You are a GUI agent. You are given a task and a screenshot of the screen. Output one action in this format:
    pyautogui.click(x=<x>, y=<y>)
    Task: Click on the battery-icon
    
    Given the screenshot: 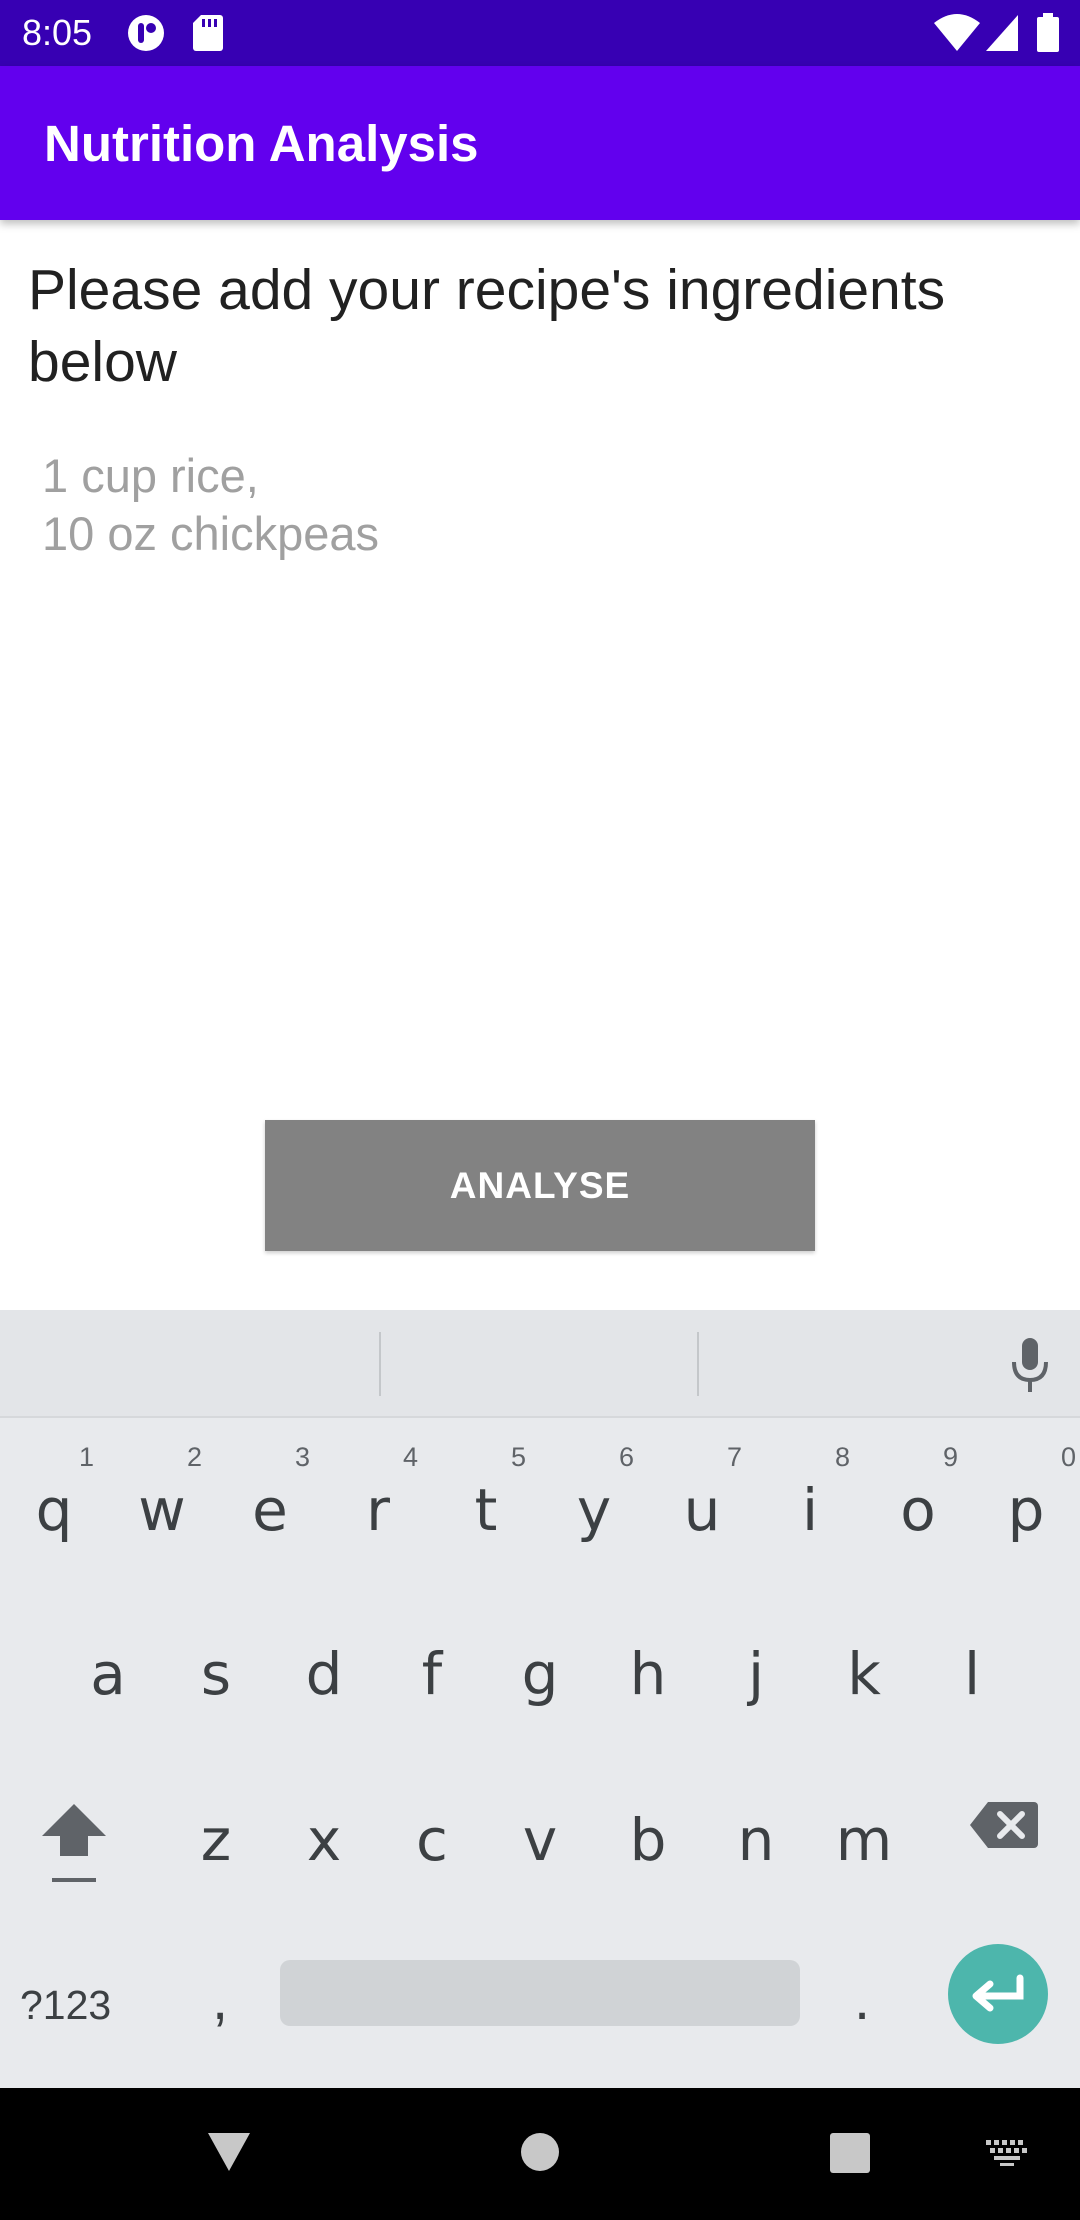 What is the action you would take?
    pyautogui.click(x=1048, y=32)
    